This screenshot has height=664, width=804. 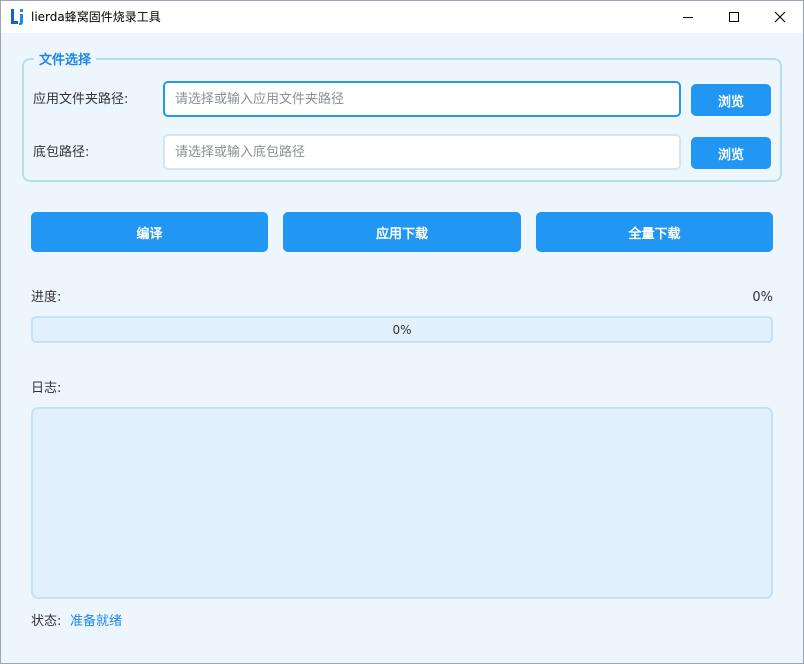 What do you see at coordinates (61, 152) in the screenshot?
I see `base-package-label: 底包路径:` at bounding box center [61, 152].